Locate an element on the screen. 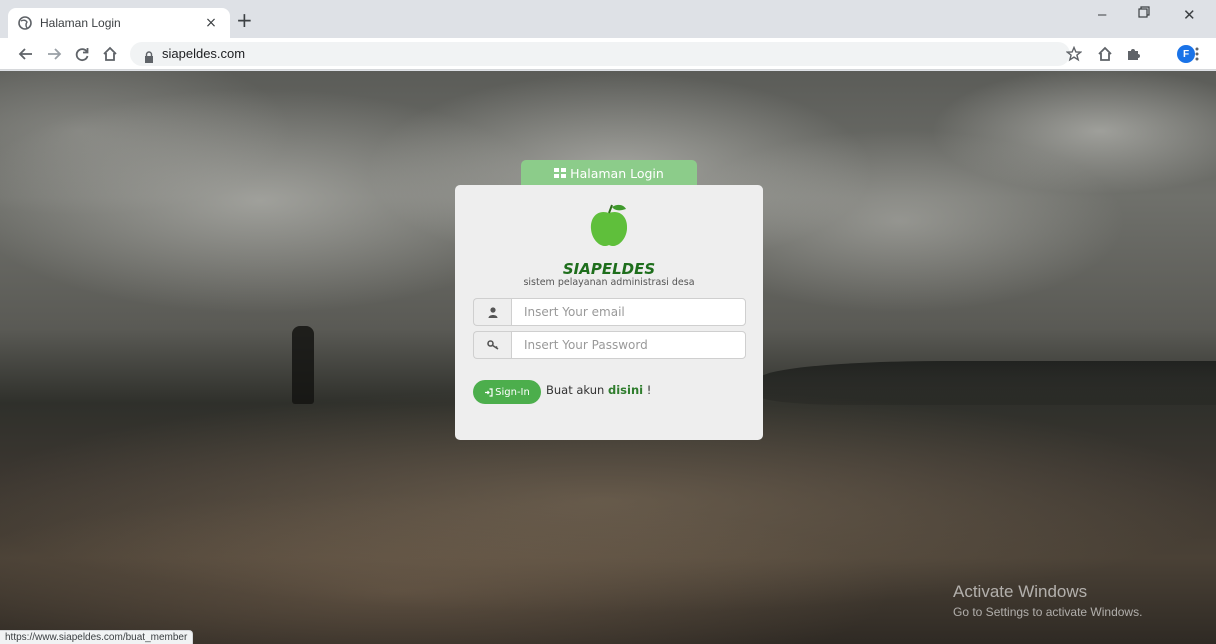 Image resolution: width=1216 pixels, height=644 pixels. tab-strip: Halaman Login × + – ✕ is located at coordinates (608, 19).